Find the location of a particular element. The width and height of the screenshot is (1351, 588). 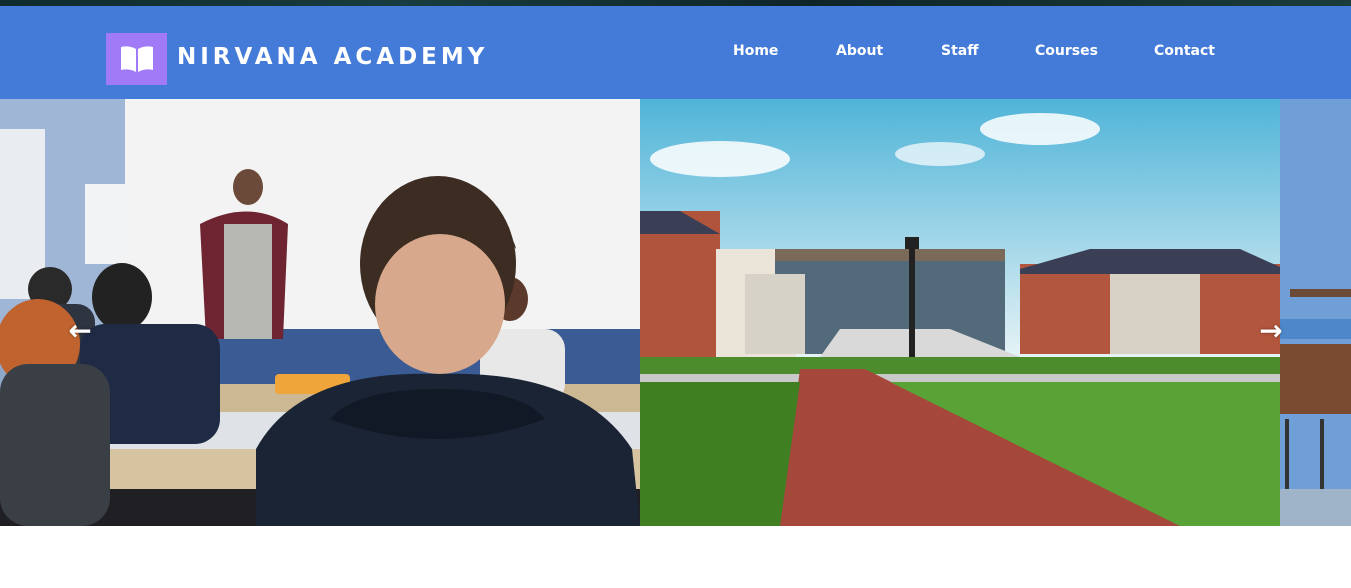

arrow-right-icon: → is located at coordinates (1271, 330).